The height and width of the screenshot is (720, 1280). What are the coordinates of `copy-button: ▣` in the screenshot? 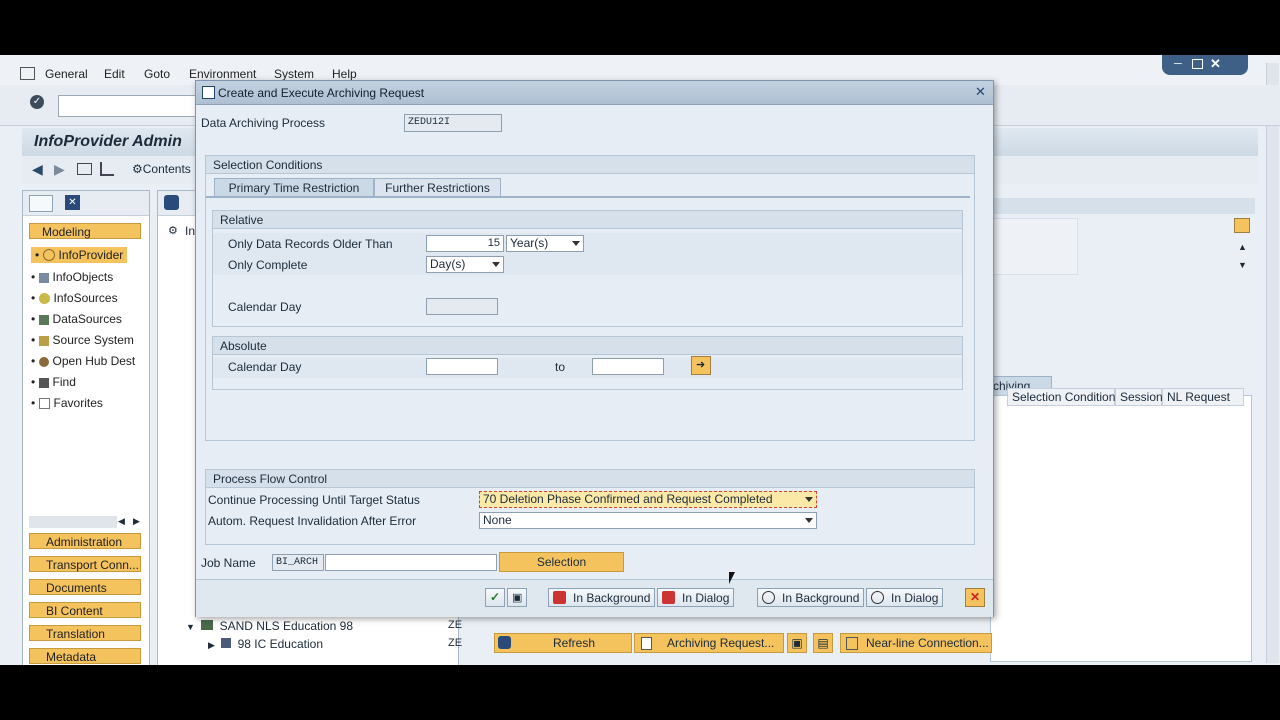 It's located at (797, 643).